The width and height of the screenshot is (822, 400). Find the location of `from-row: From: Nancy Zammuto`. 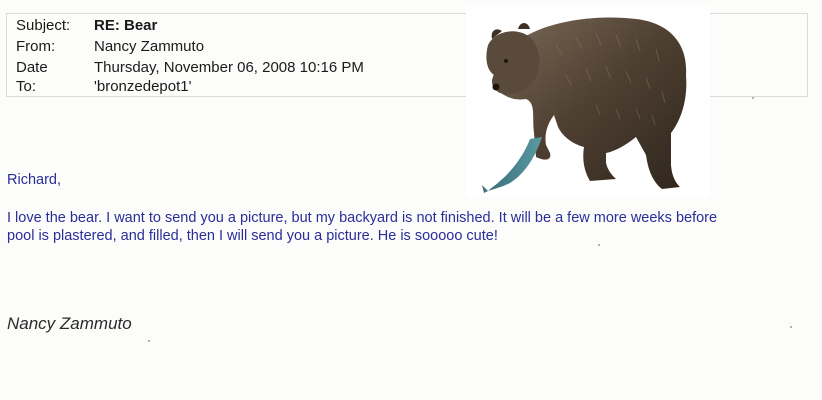

from-row: From: Nancy Zammuto is located at coordinates (110, 47).